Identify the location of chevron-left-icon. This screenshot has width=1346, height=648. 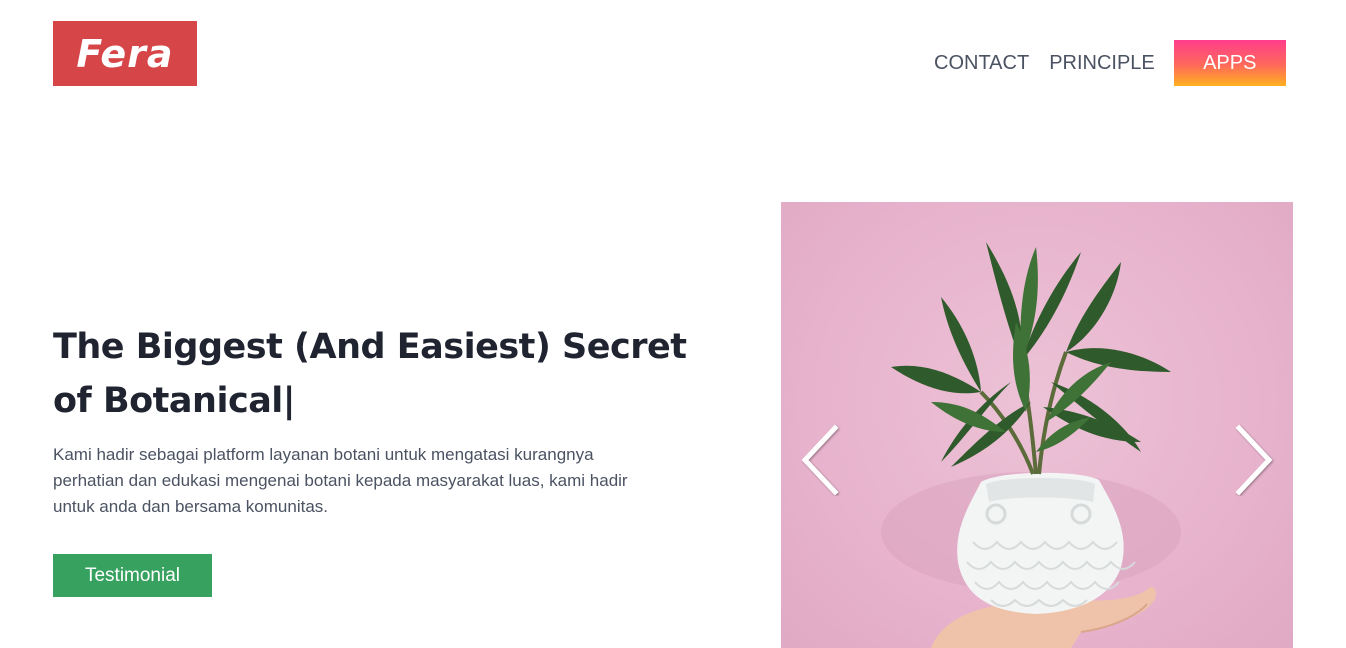
(820, 460).